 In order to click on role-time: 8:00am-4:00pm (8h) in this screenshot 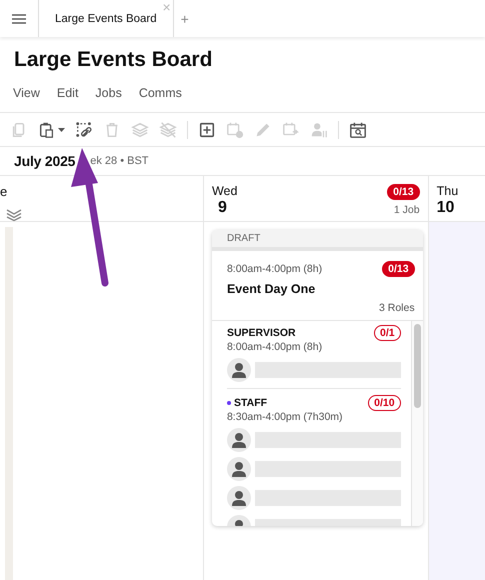, I will do `click(275, 347)`.